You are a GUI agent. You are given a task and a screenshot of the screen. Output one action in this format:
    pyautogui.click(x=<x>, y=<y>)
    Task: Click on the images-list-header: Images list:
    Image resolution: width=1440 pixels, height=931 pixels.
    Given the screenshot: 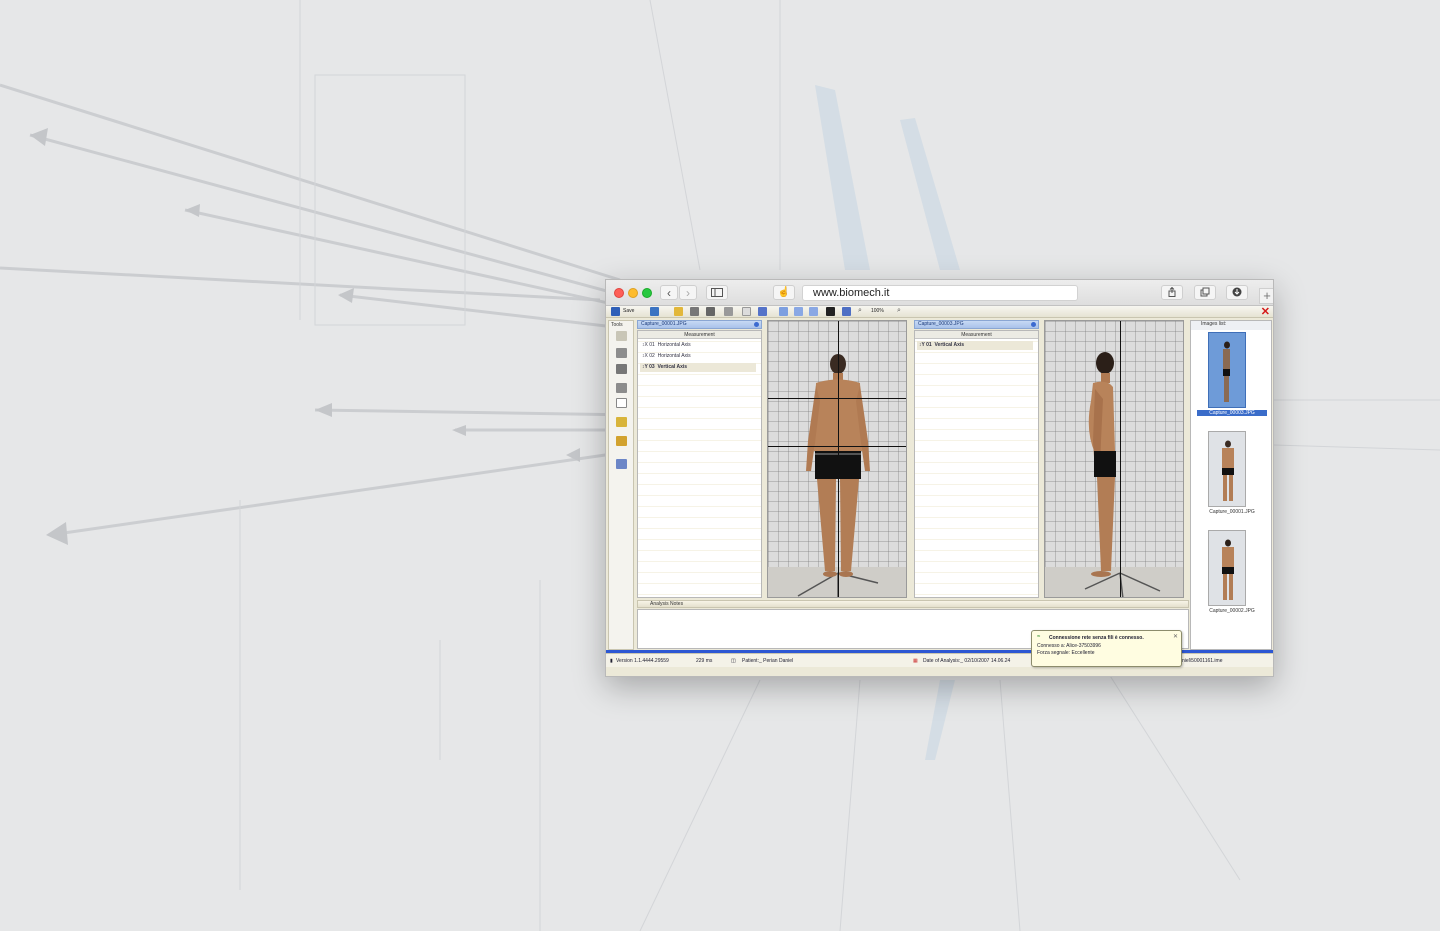 What is the action you would take?
    pyautogui.click(x=1231, y=325)
    